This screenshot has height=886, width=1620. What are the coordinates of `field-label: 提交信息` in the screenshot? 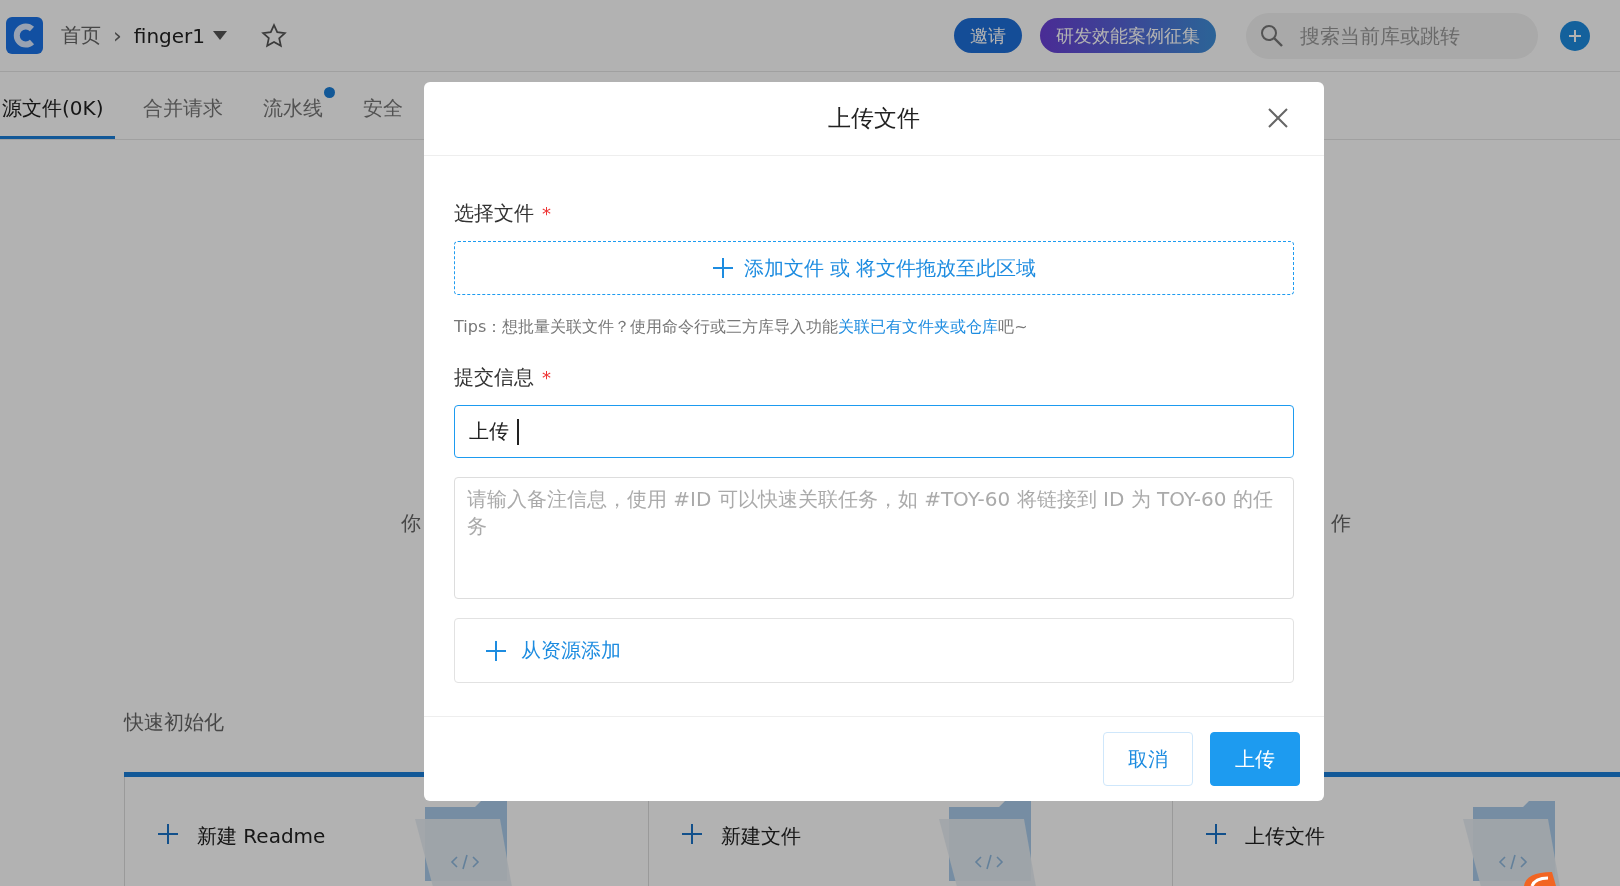 It's located at (494, 377).